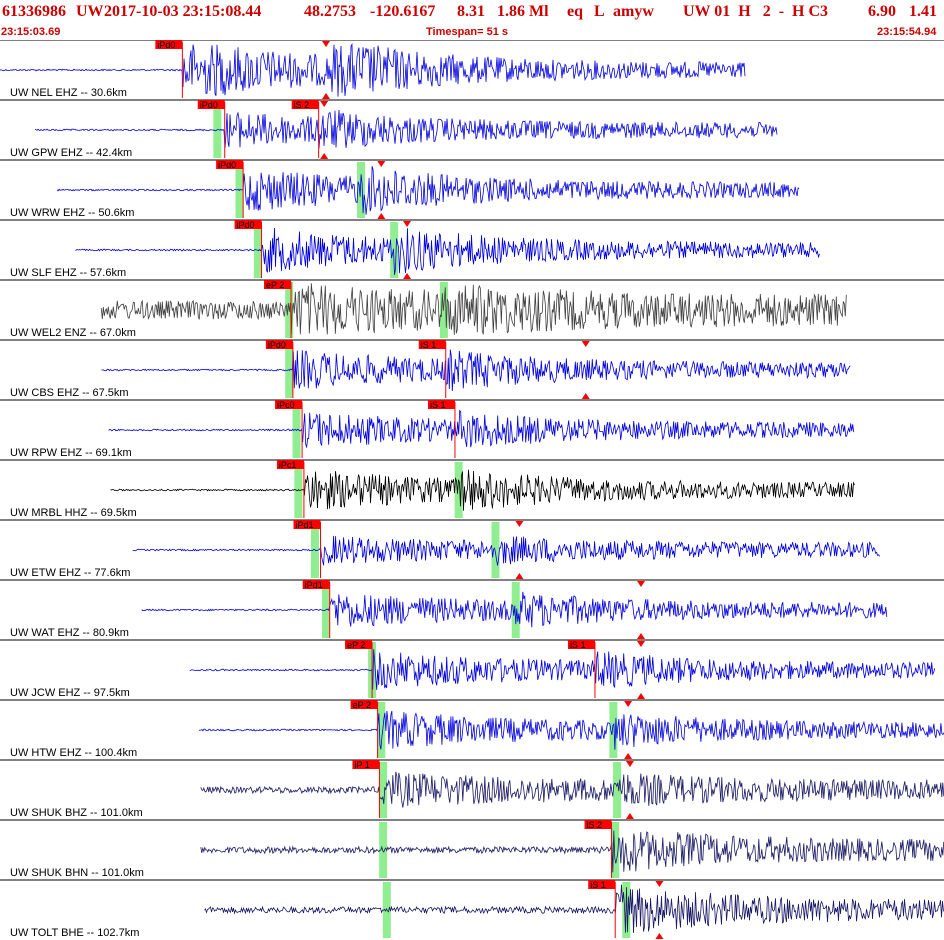 The image size is (944, 940). I want to click on event-id: 61336986, so click(34, 11).